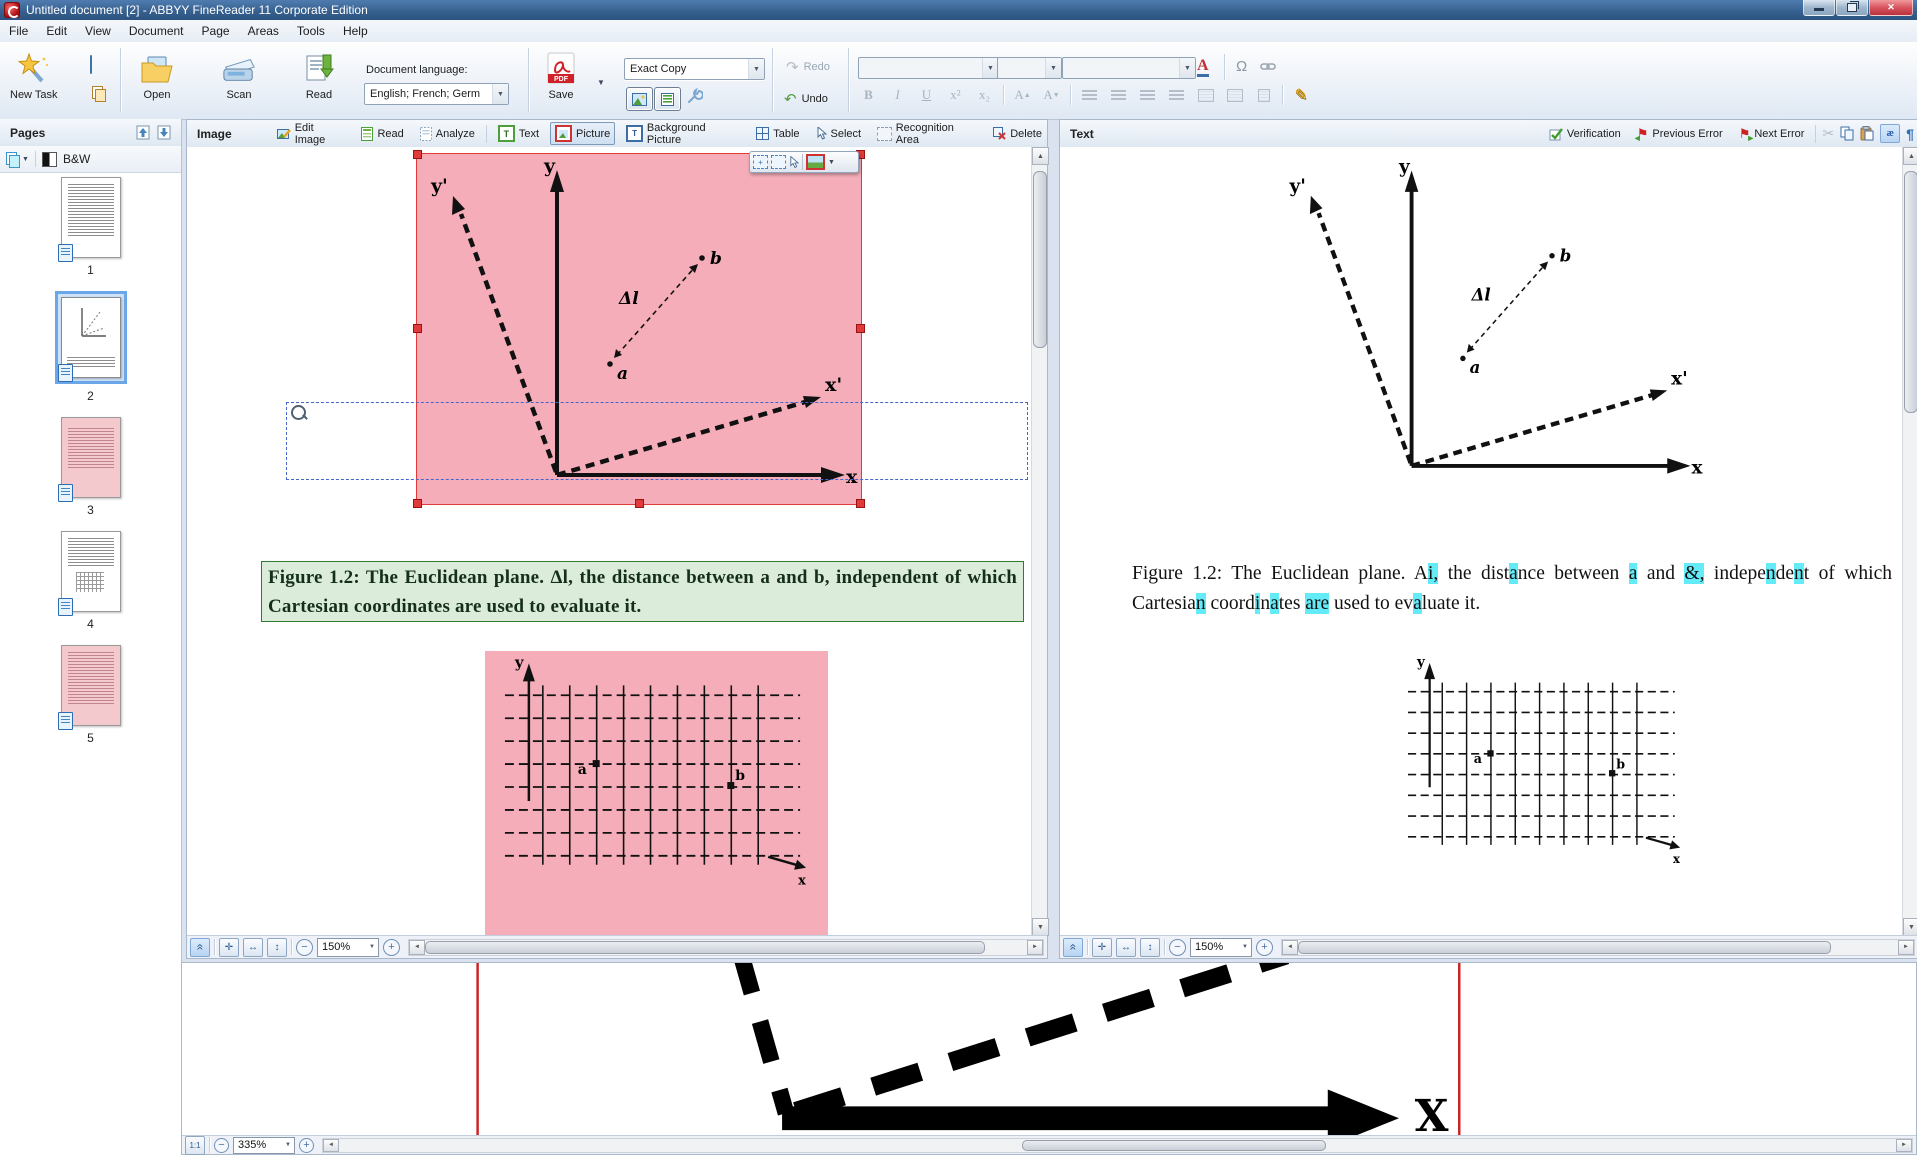 This screenshot has height=1155, width=1917. I want to click on page-thumbnail-1: 1, so click(89, 227).